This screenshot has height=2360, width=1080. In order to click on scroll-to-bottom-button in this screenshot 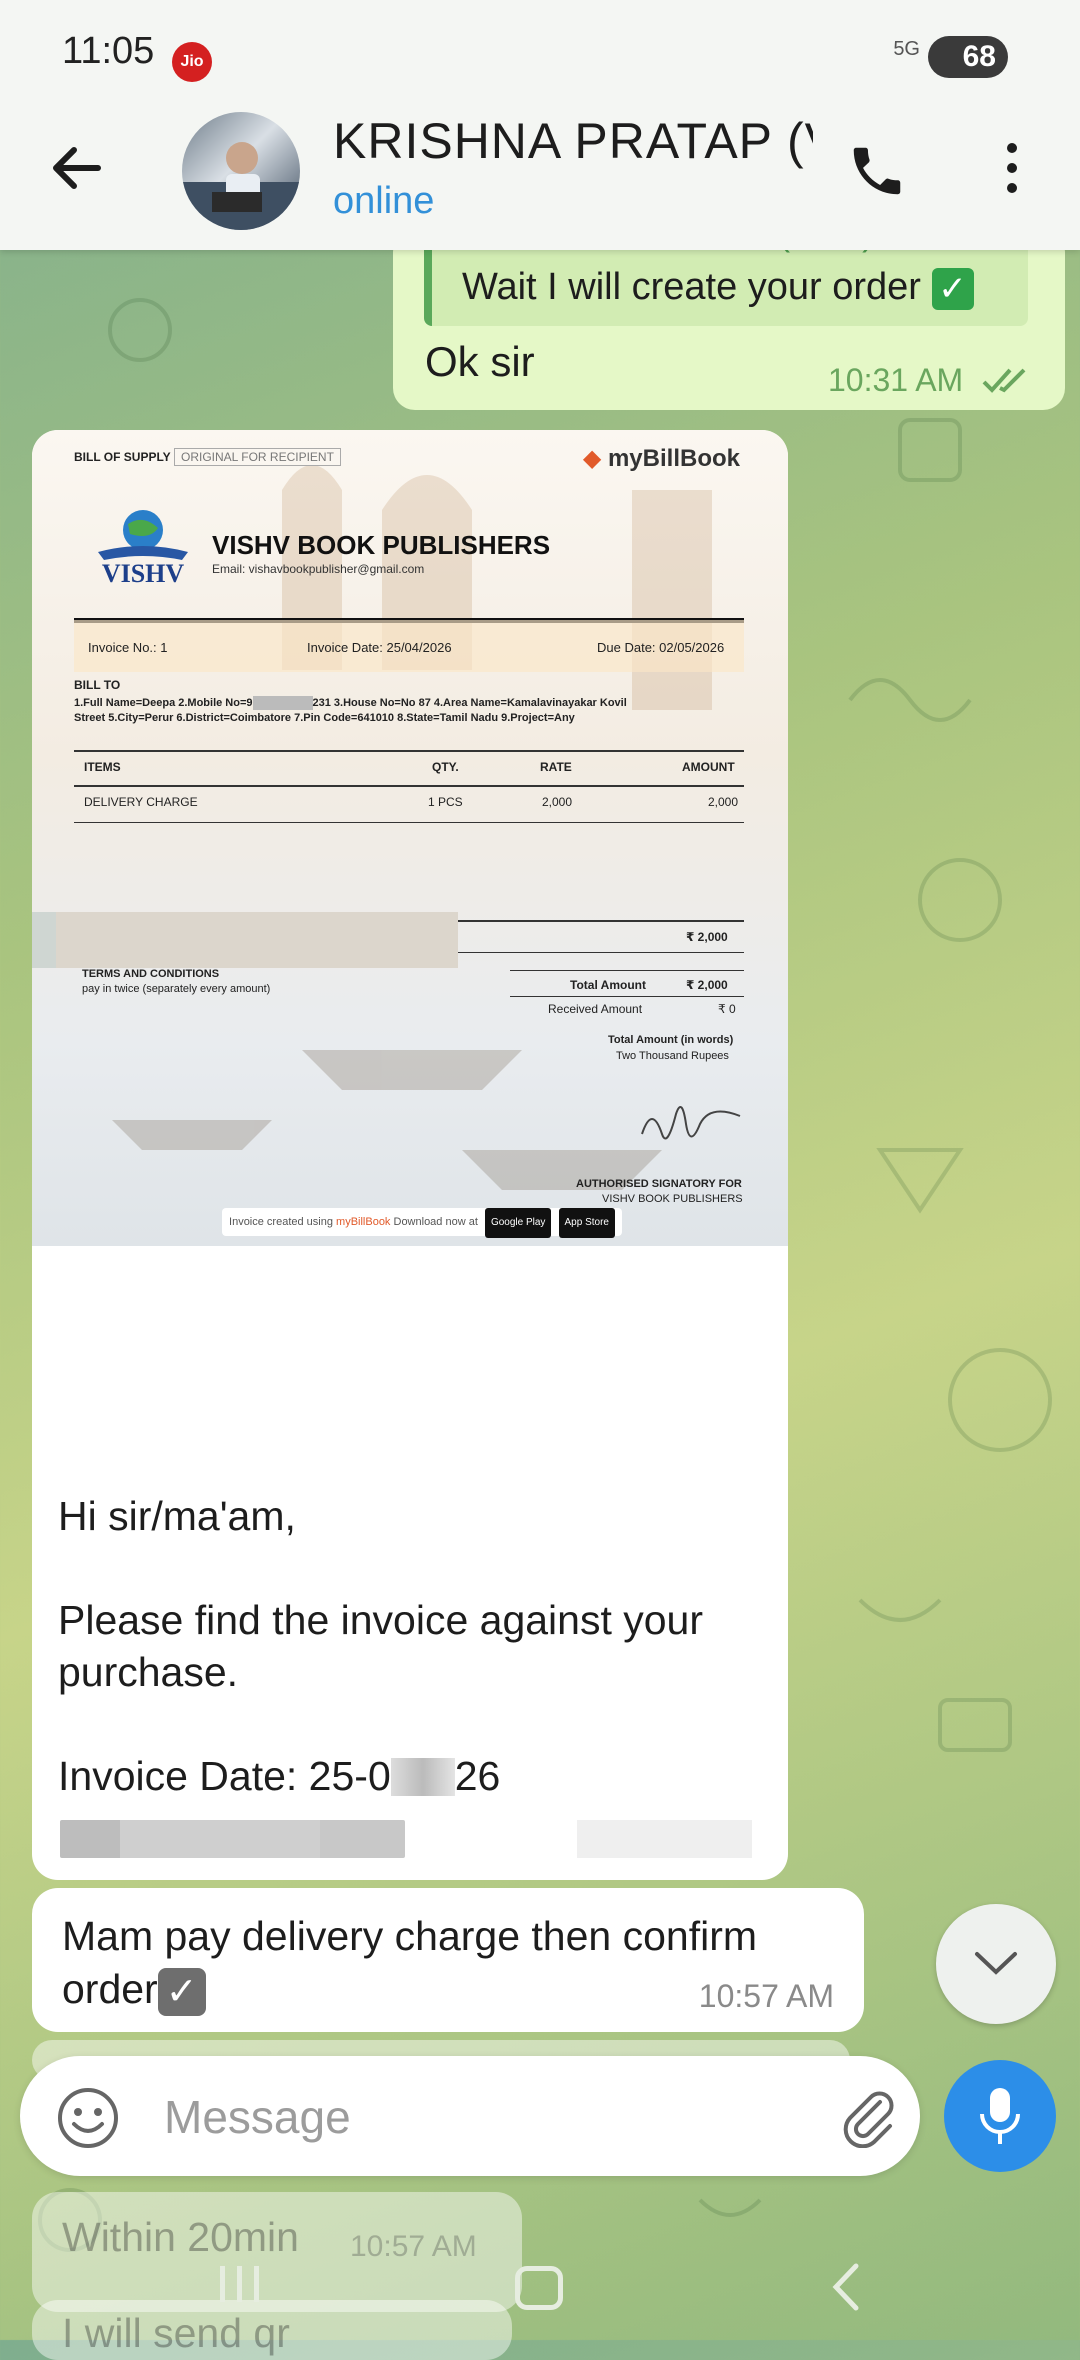, I will do `click(996, 1964)`.